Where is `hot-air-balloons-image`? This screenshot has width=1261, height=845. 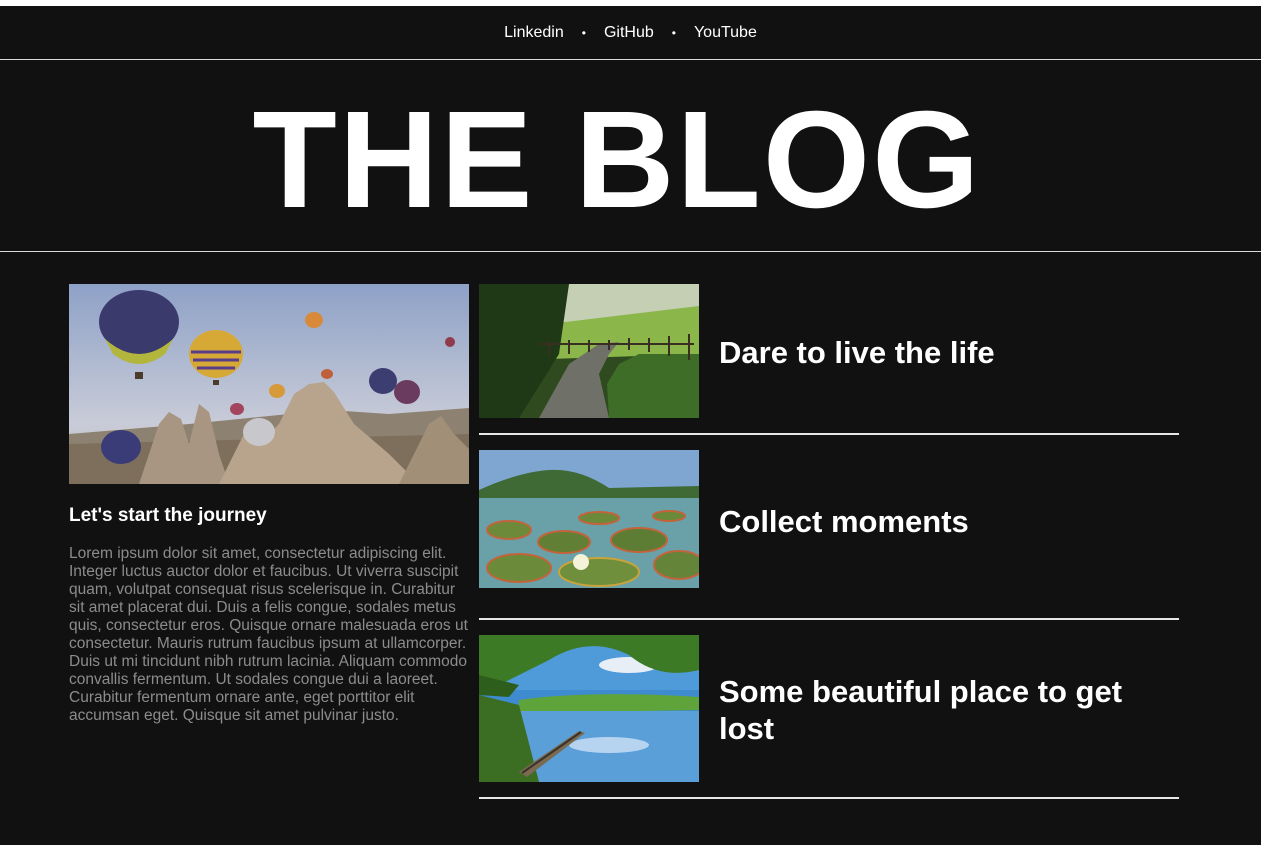
hot-air-balloons-image is located at coordinates (269, 384).